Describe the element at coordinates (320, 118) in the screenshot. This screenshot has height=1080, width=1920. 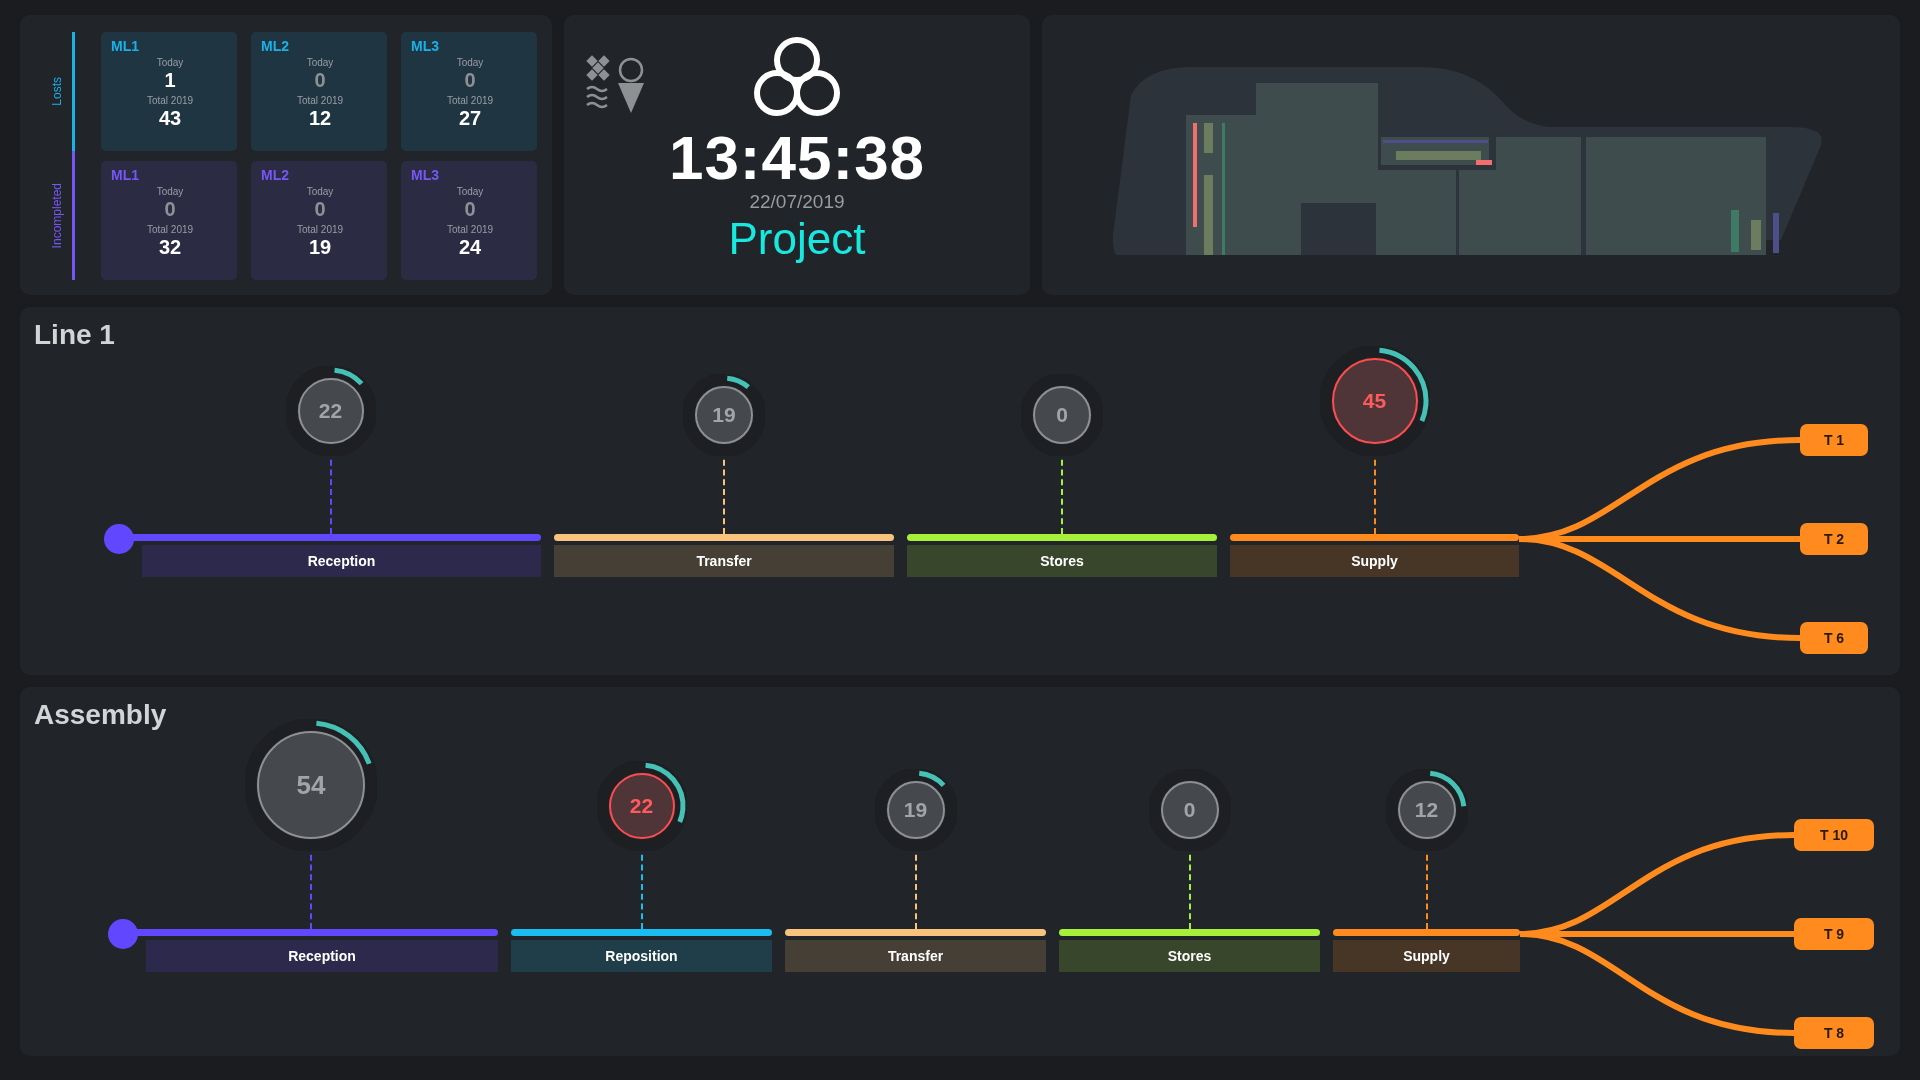
I see `total-value: 12` at that location.